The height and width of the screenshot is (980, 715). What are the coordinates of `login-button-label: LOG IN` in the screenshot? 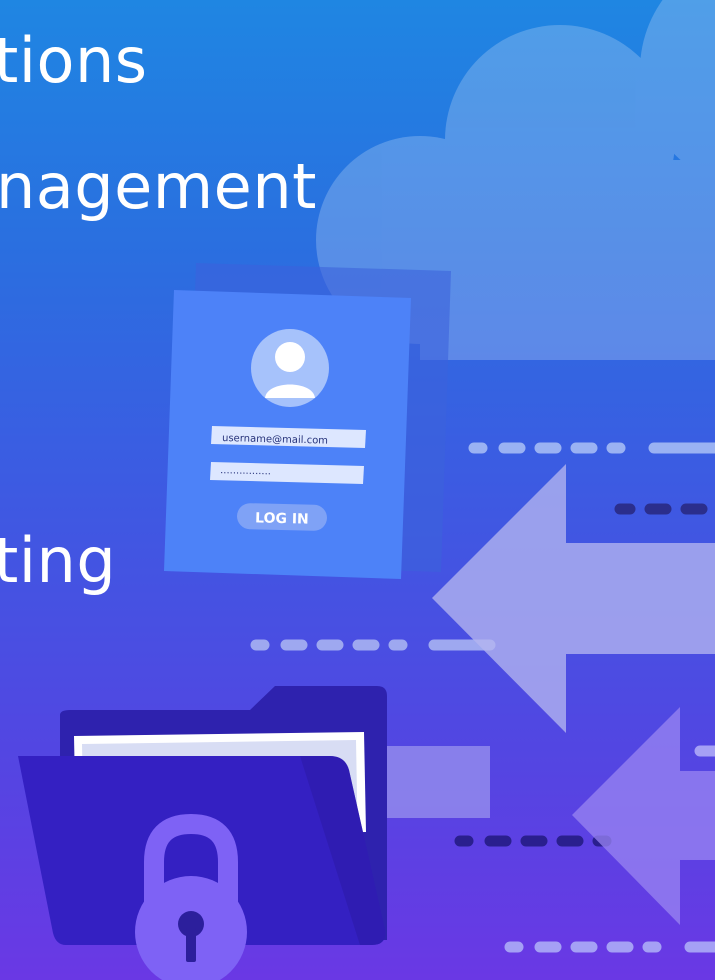 It's located at (282, 518).